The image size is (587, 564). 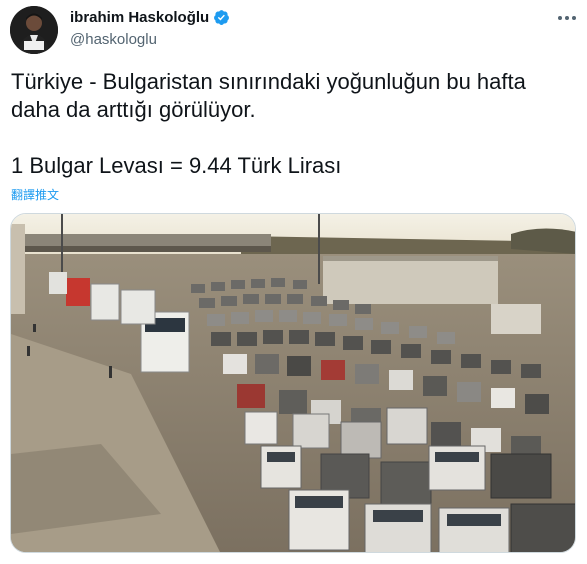 I want to click on translate-tweet-link: 翻譯推文, so click(x=35, y=194).